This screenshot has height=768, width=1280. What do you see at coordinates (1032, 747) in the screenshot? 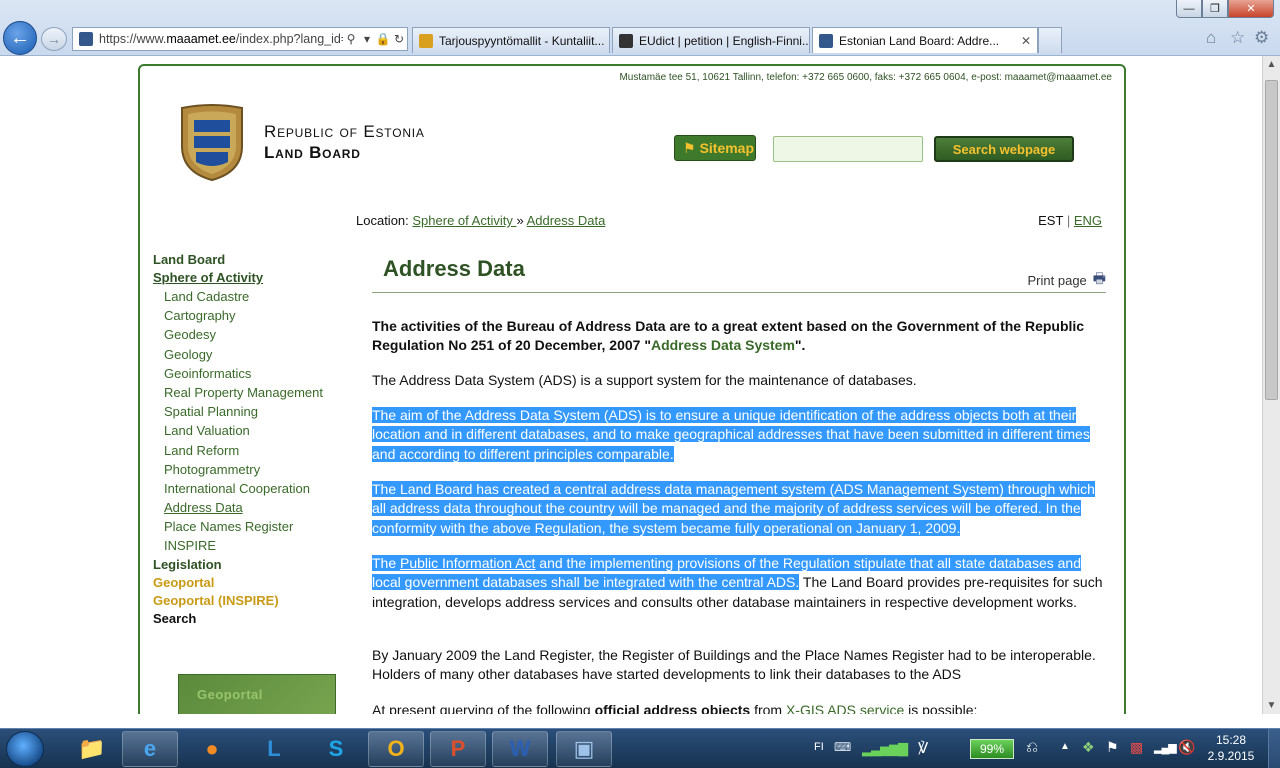
I see `plug-icon: ⎌` at bounding box center [1032, 747].